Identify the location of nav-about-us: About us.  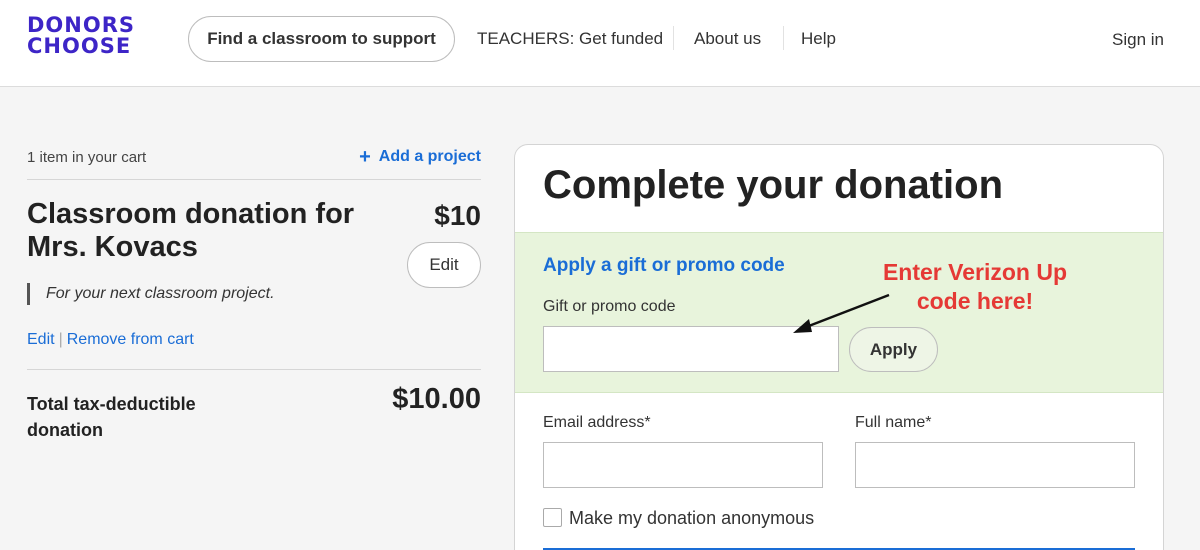
(727, 39).